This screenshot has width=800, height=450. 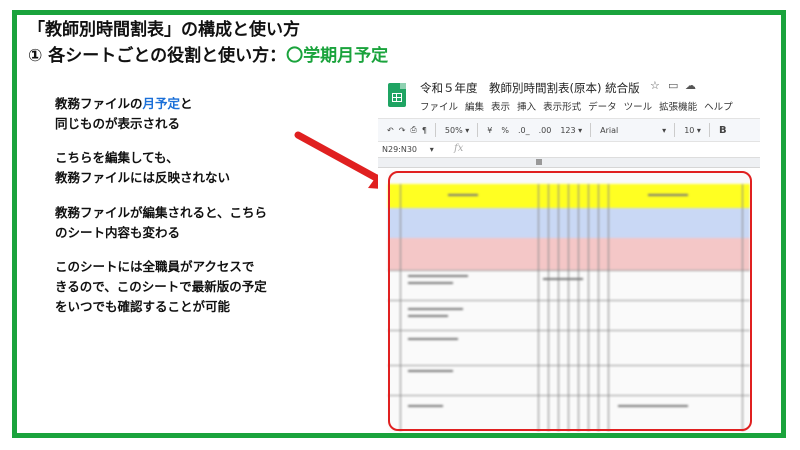 I want to click on menu-help: ヘルプ, so click(x=718, y=106).